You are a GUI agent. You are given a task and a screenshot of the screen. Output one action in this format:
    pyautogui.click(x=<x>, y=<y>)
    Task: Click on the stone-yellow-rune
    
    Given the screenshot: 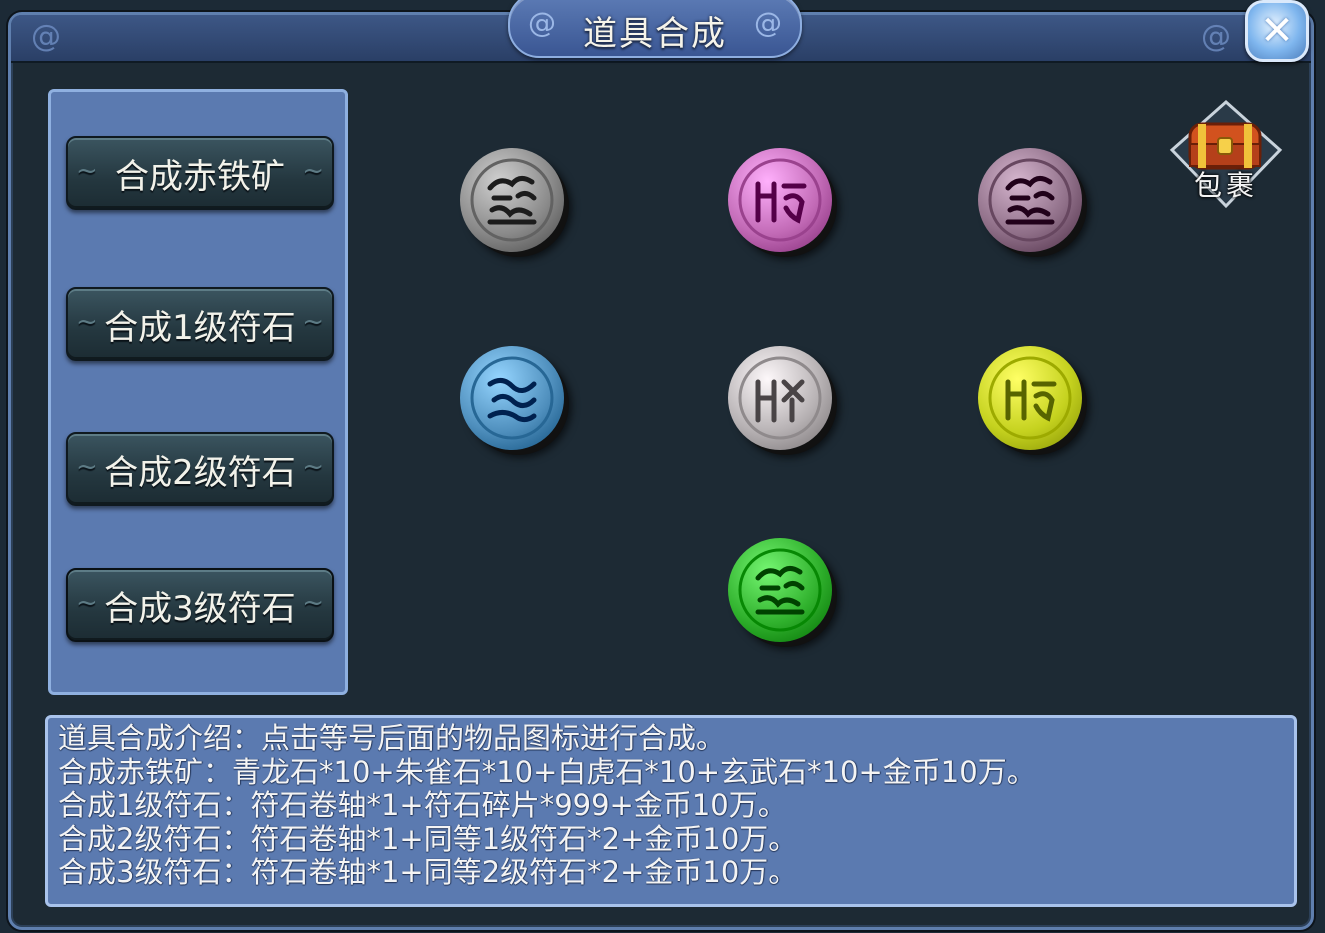 What is the action you would take?
    pyautogui.click(x=1030, y=398)
    